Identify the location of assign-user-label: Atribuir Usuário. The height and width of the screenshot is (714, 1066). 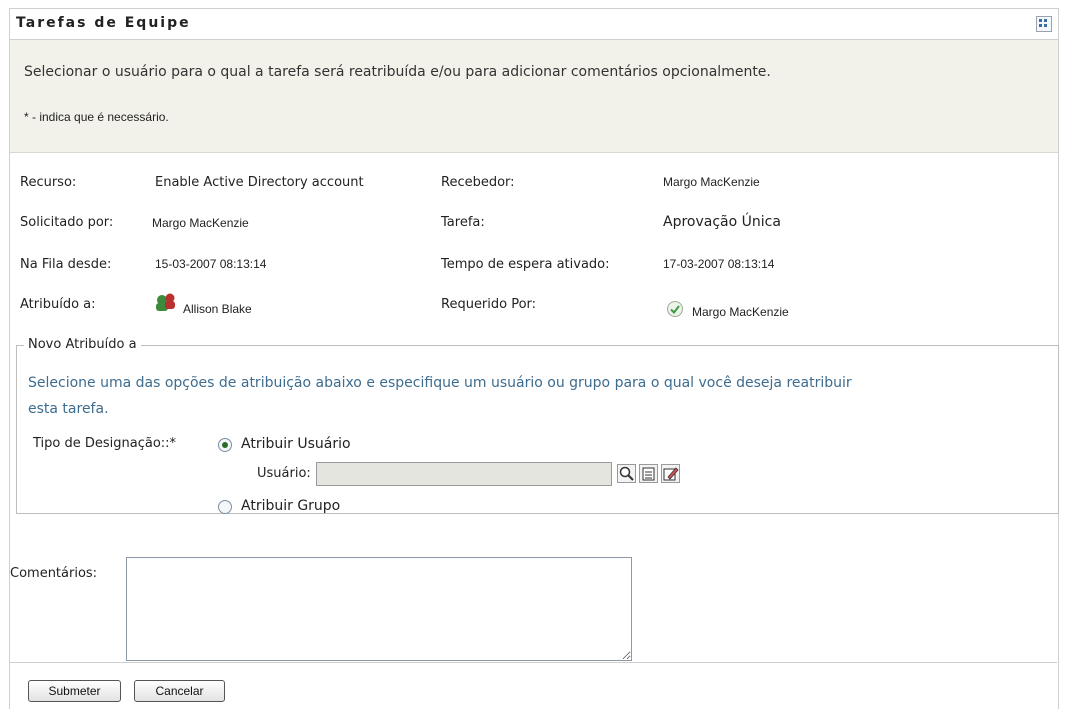
(296, 444).